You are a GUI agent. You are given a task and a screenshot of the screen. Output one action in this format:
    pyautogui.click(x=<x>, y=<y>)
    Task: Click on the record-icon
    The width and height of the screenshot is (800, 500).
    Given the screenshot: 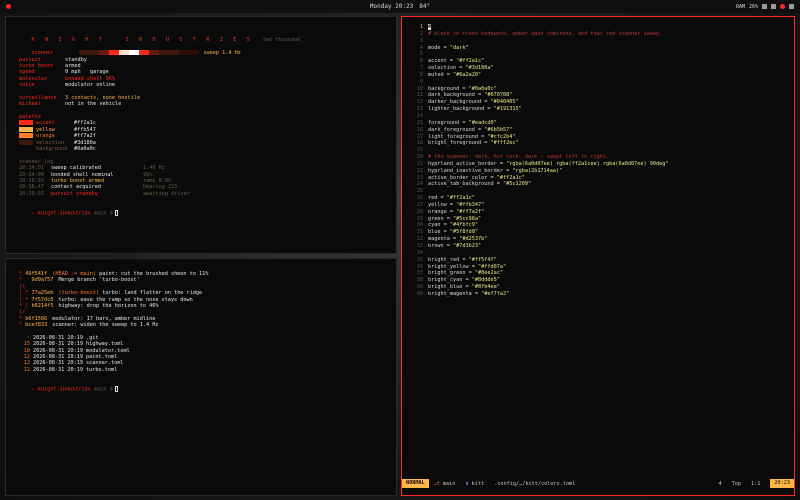 What is the action you would take?
    pyautogui.click(x=782, y=6)
    